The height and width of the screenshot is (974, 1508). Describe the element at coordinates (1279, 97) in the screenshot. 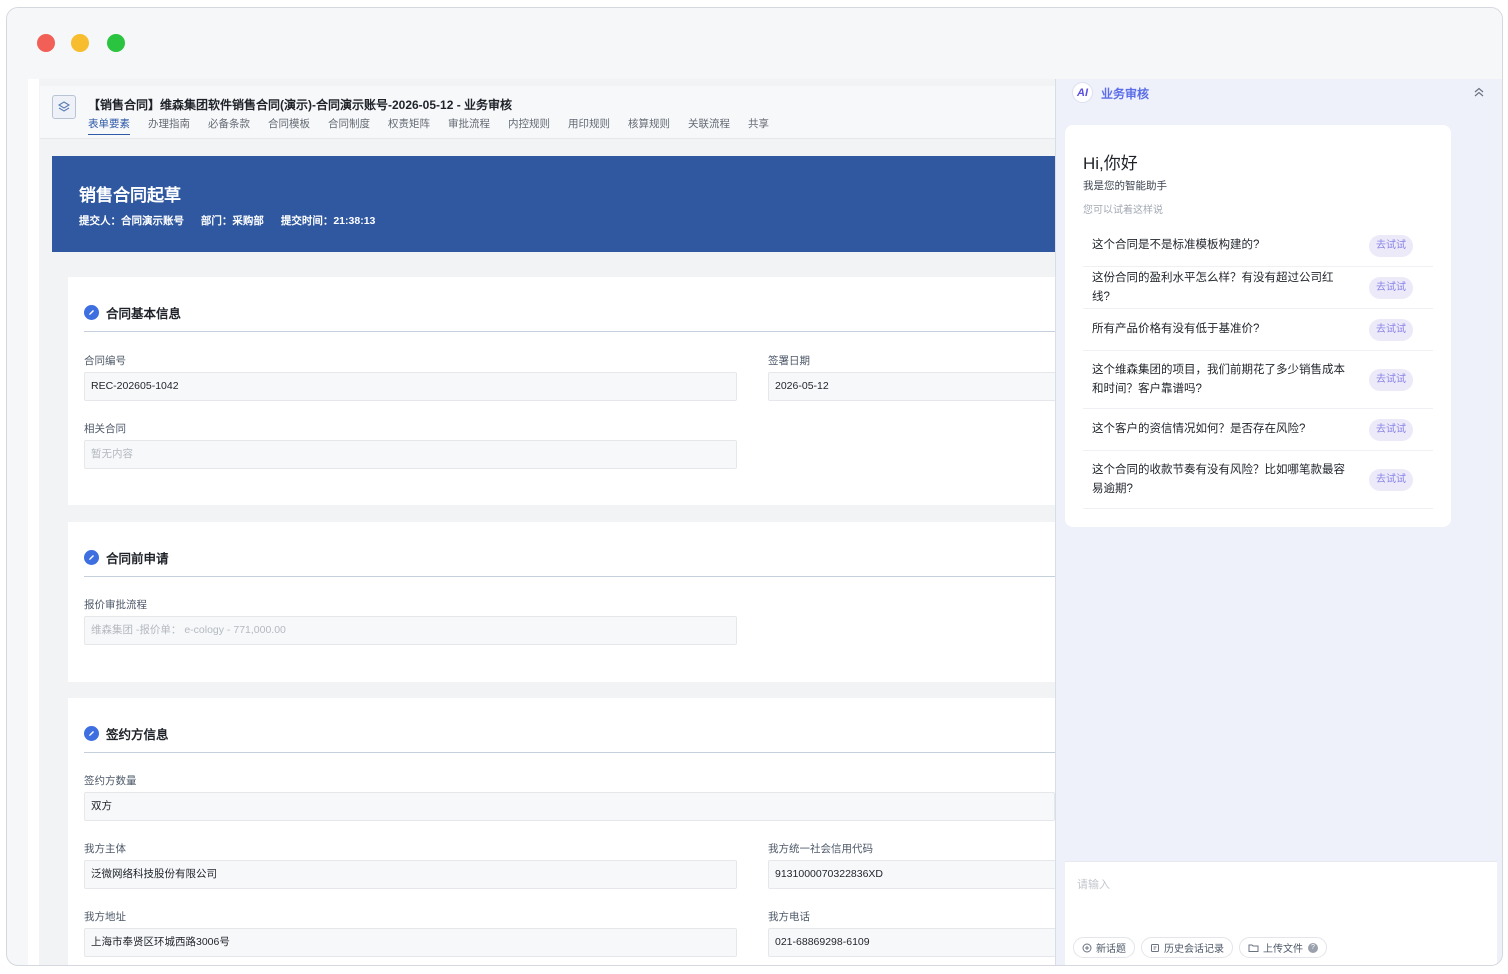

I see `assistant-header: AI 业务审核` at that location.